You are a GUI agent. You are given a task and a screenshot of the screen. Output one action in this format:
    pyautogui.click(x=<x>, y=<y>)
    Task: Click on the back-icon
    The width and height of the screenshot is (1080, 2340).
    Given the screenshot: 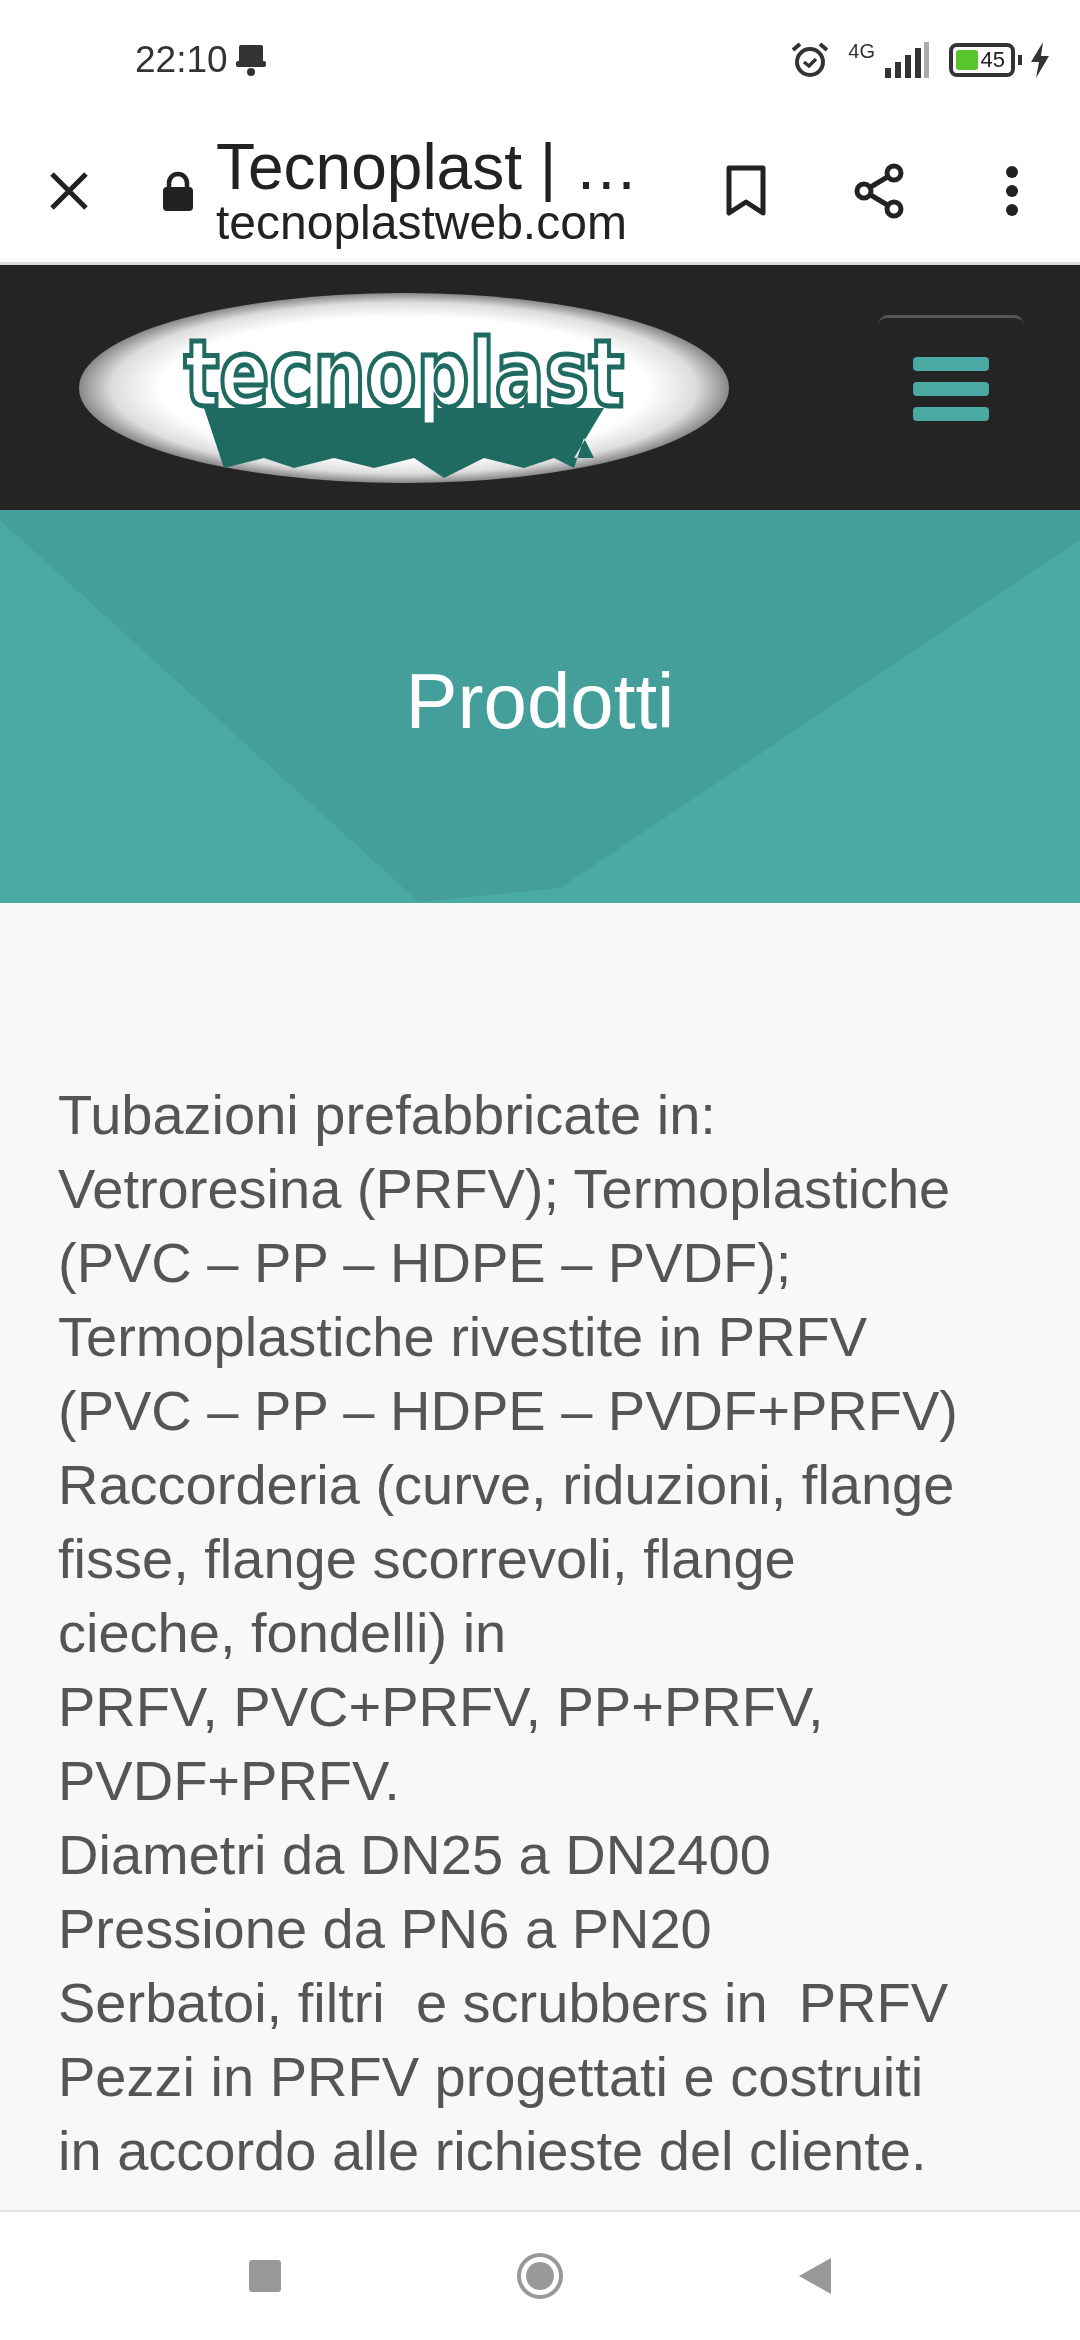 What is the action you would take?
    pyautogui.click(x=815, y=2276)
    